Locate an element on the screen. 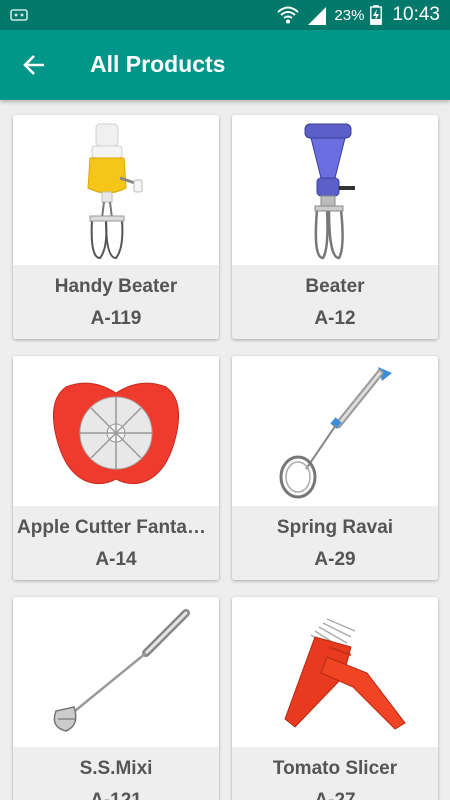 This screenshot has height=800, width=450. notification-icon is located at coordinates (19, 15).